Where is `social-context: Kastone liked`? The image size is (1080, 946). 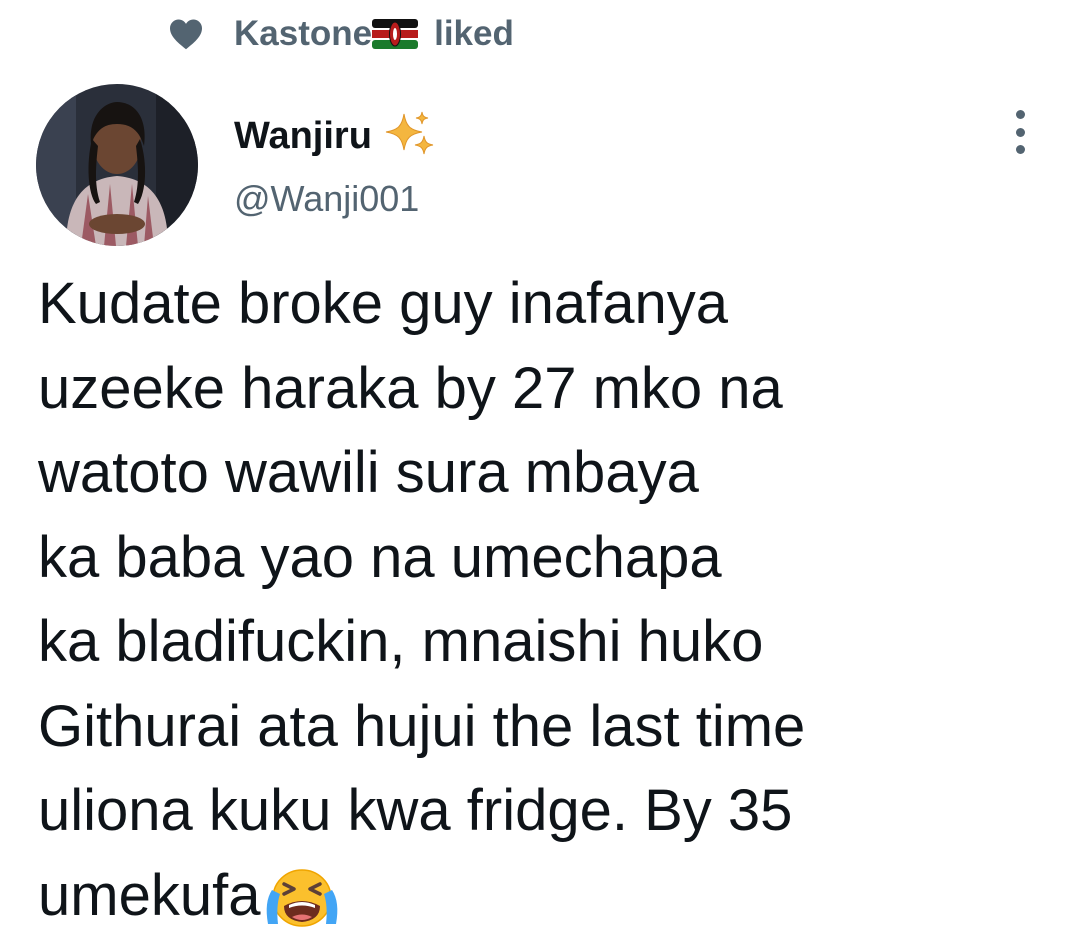
social-context: Kastone liked is located at coordinates (341, 34).